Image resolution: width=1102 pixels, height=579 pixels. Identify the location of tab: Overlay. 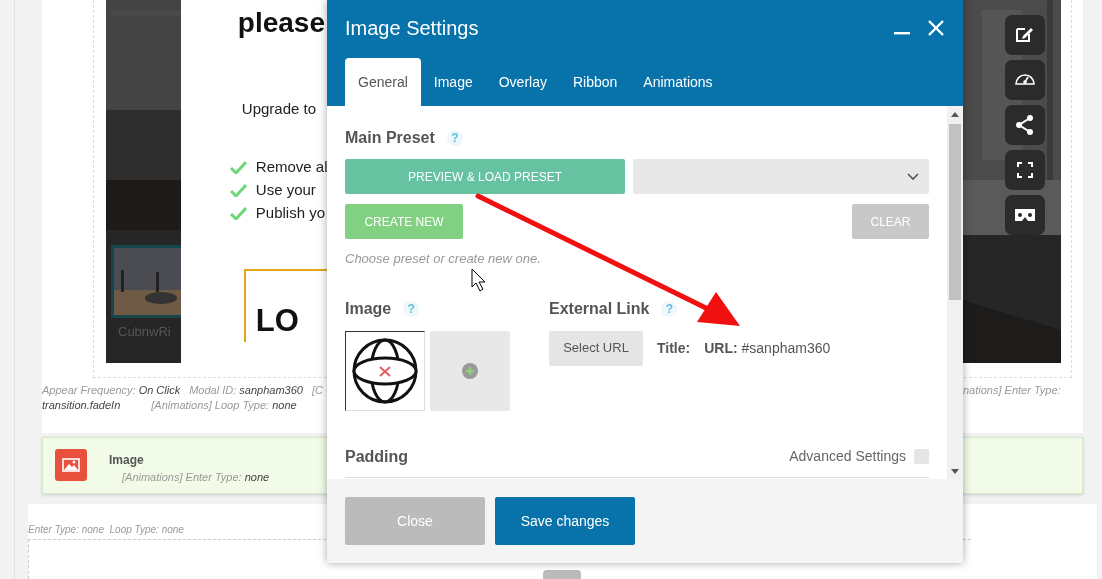
(522, 82).